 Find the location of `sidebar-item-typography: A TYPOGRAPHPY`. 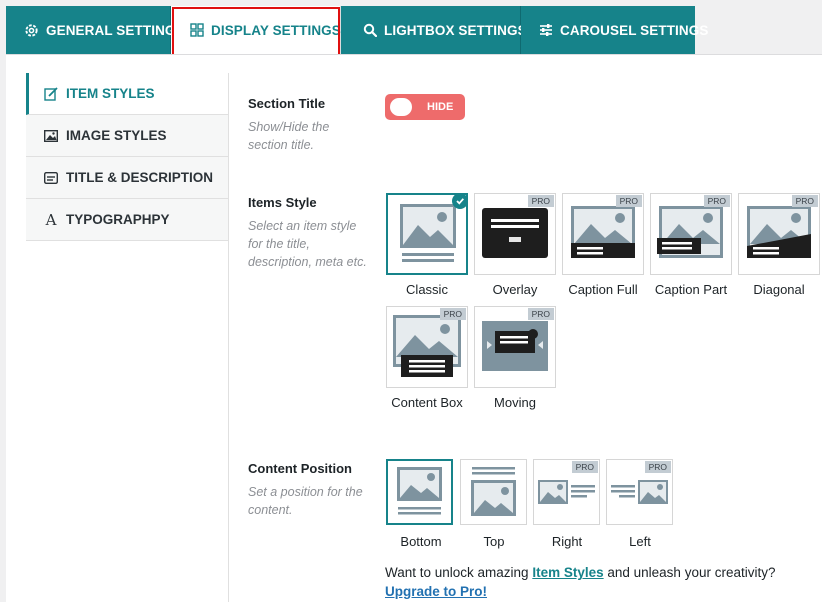

sidebar-item-typography: A TYPOGRAPHPY is located at coordinates (127, 220).